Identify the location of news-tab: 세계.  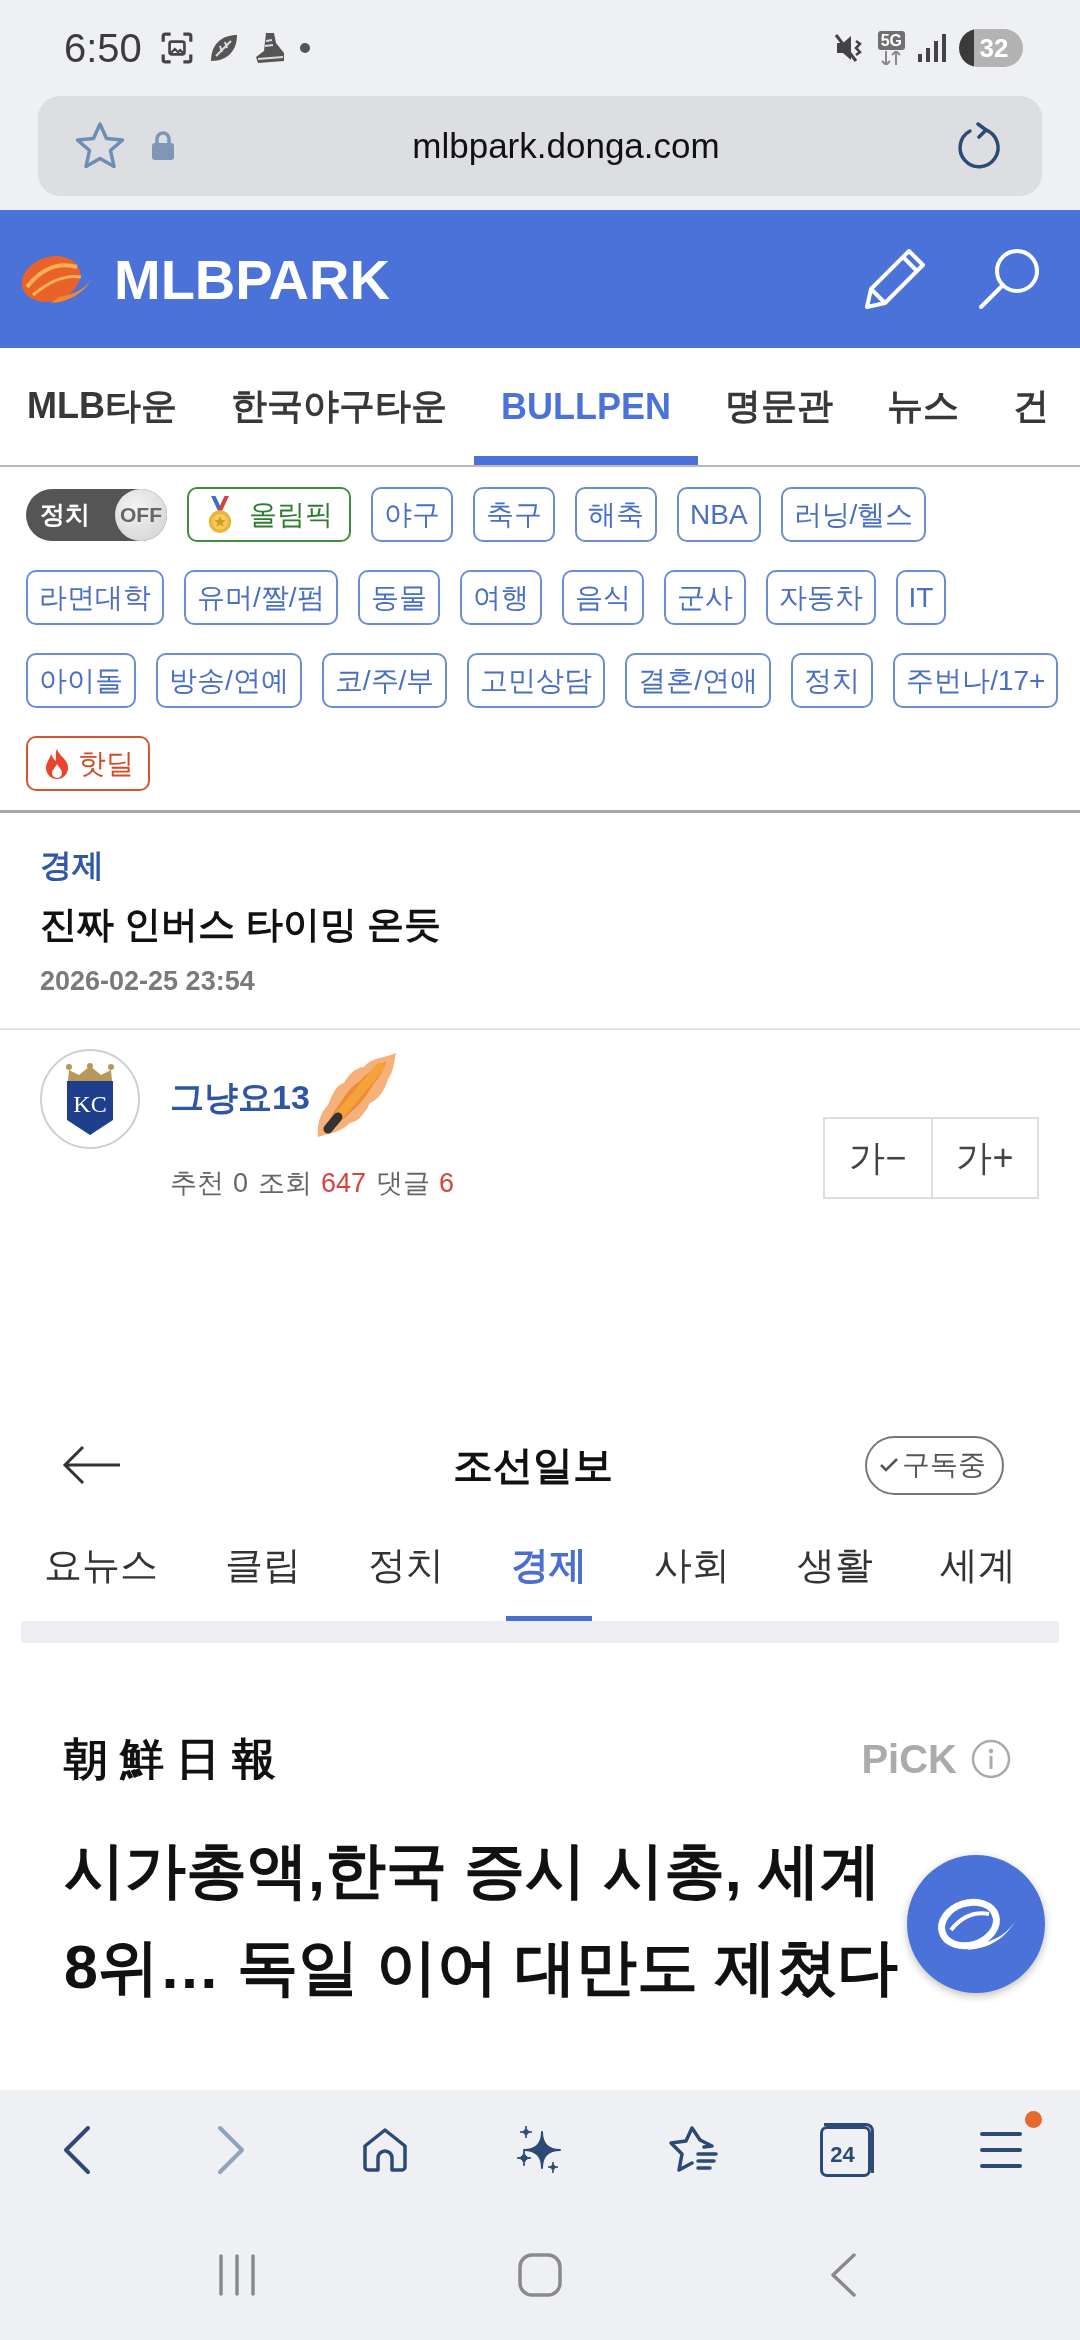
(978, 1565).